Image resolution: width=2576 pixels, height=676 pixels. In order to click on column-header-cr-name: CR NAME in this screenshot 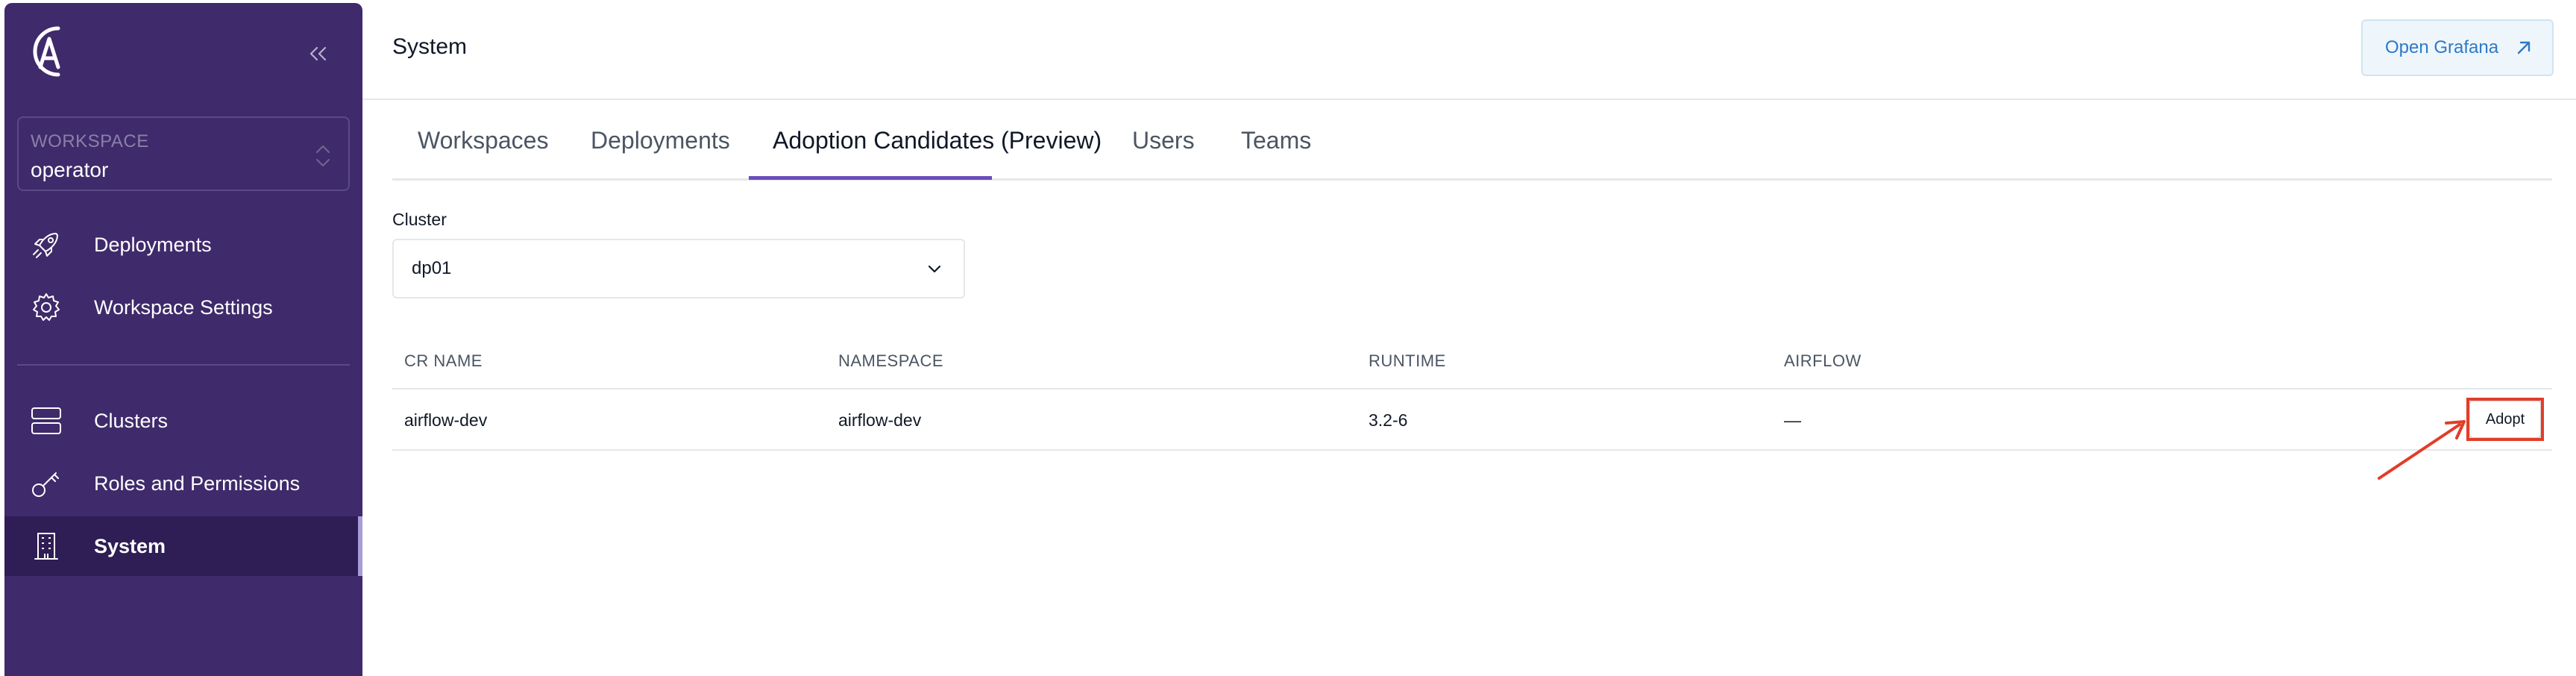, I will do `click(444, 361)`.